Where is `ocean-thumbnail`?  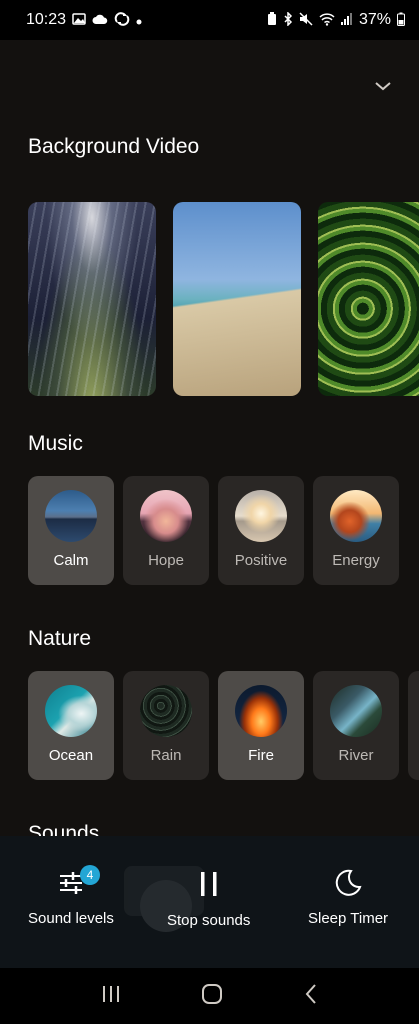
ocean-thumbnail is located at coordinates (71, 711).